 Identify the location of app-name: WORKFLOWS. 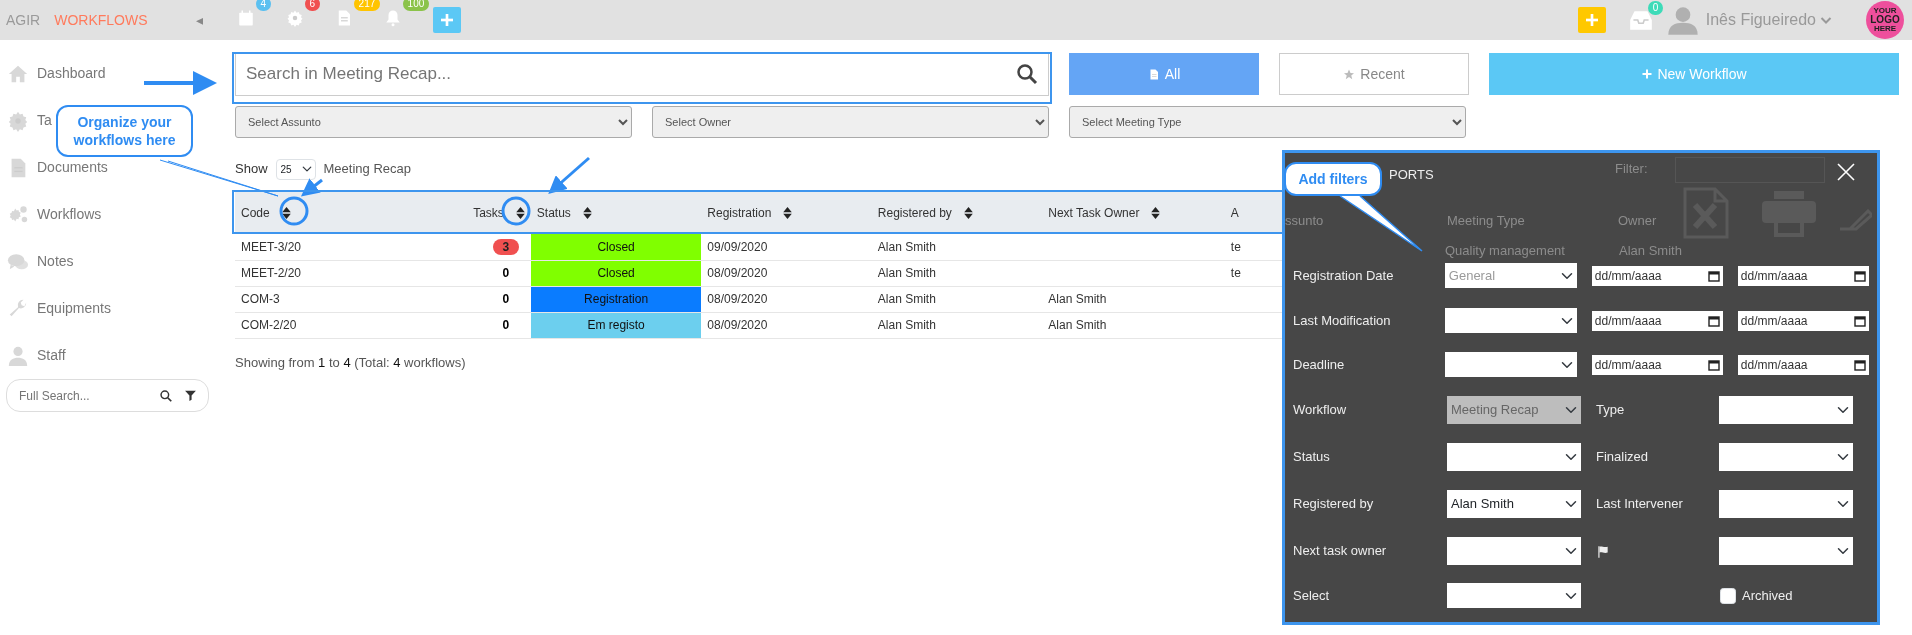
(101, 20).